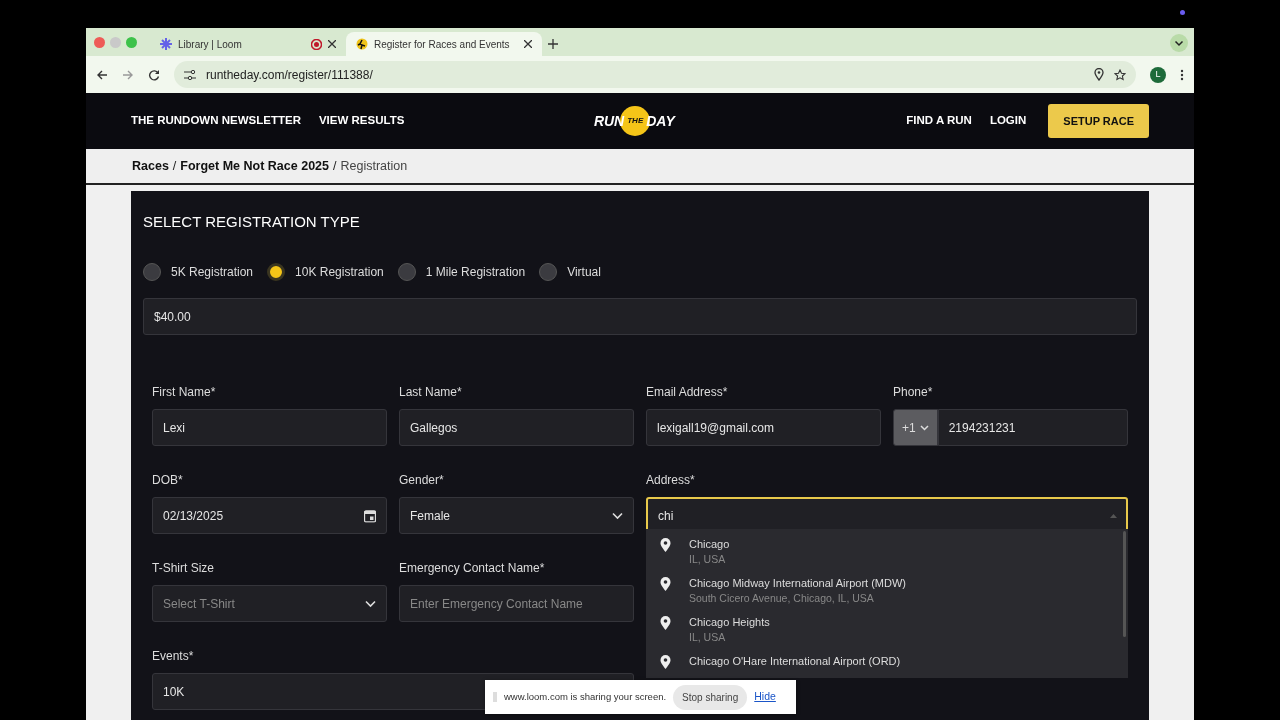  Describe the element at coordinates (584, 272) in the screenshot. I see `radio-label: Virtual` at that location.